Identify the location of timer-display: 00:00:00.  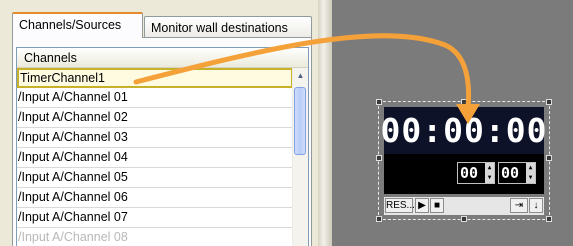
(463, 130).